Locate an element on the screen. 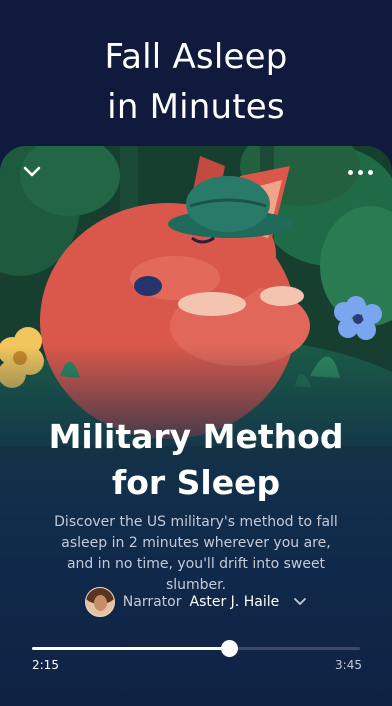 This screenshot has height=706, width=392. scrub-handle is located at coordinates (229, 648).